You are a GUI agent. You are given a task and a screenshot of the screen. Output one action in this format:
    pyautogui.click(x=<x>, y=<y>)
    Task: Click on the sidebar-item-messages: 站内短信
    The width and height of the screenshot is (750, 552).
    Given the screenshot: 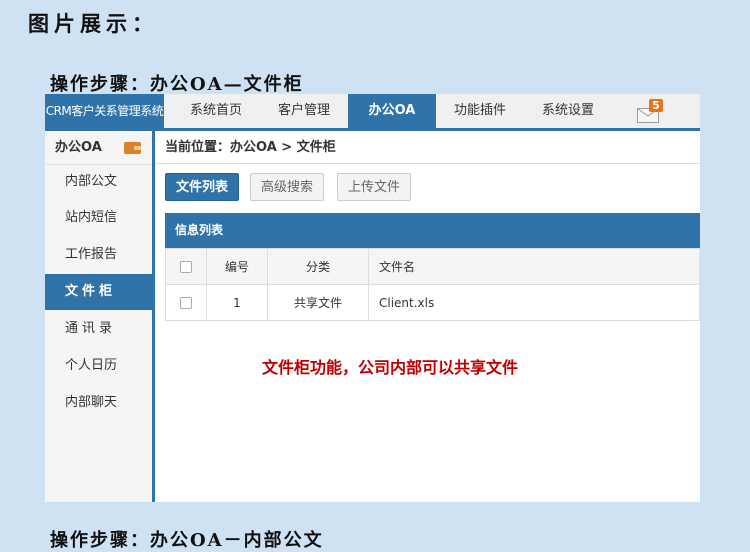 What is the action you would take?
    pyautogui.click(x=98, y=218)
    